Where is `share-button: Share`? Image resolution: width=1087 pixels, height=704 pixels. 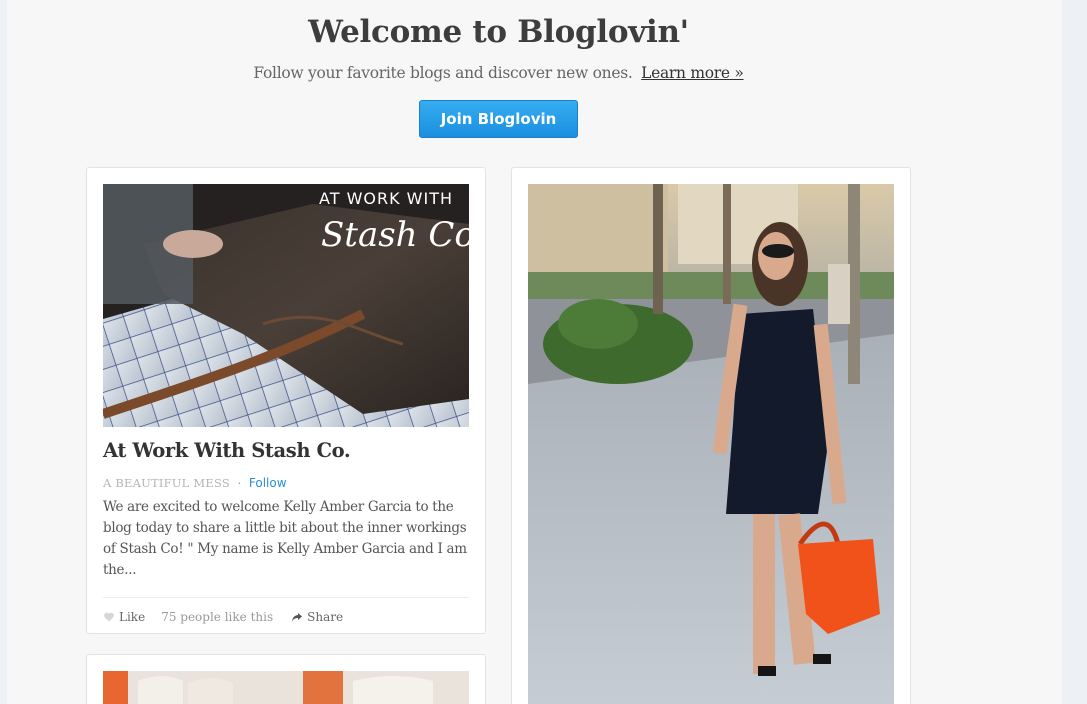
share-button: Share is located at coordinates (317, 617).